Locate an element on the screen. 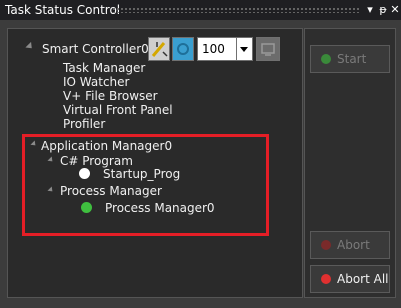 The image size is (401, 308). pin-icon: ᵽ is located at coordinates (383, 10).